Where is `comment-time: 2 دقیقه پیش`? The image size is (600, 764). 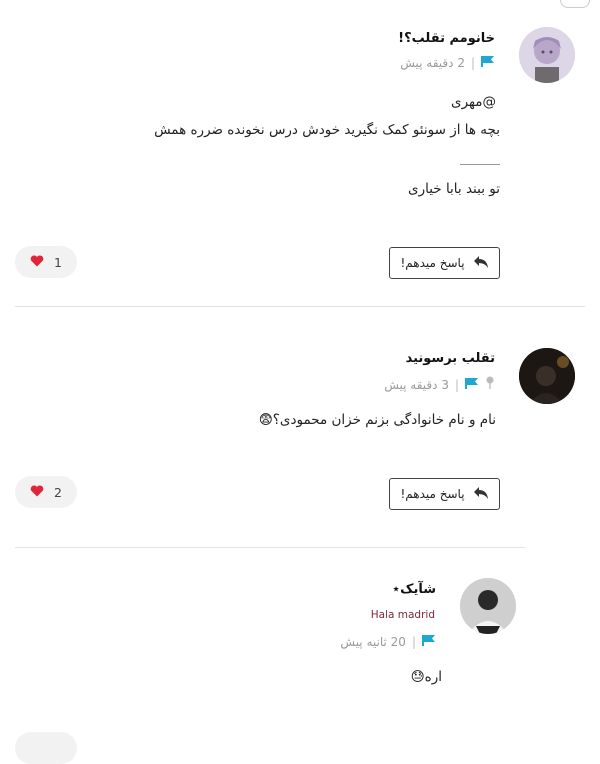 comment-time: 2 دقیقه پیش is located at coordinates (432, 63).